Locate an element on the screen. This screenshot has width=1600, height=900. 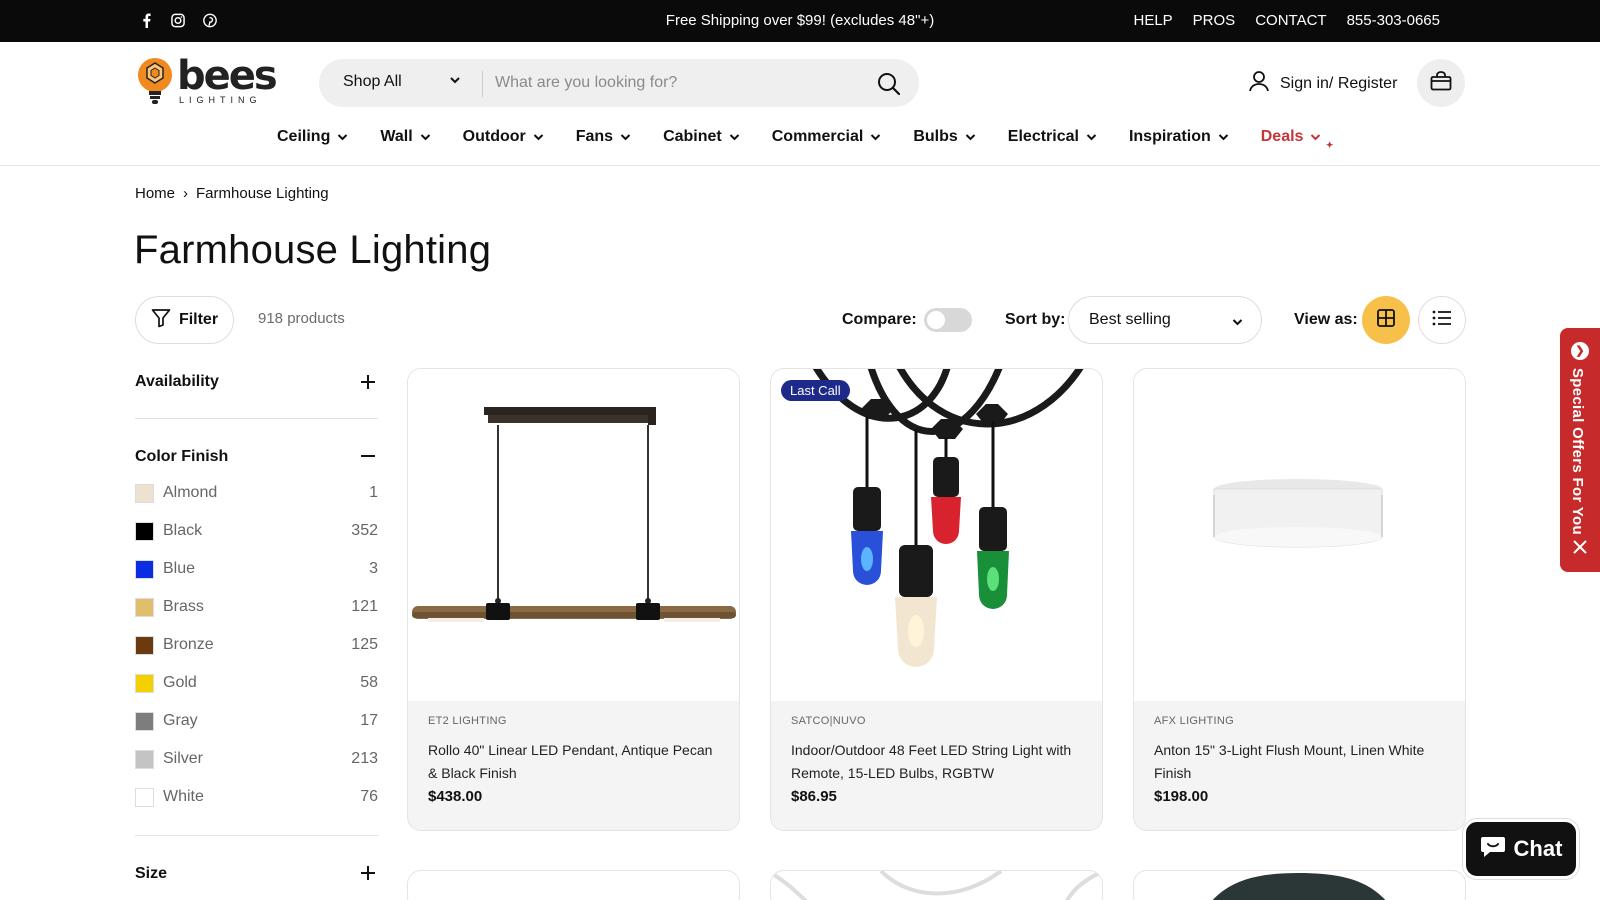
color-option-4: Bronze 125 is located at coordinates (256, 645).